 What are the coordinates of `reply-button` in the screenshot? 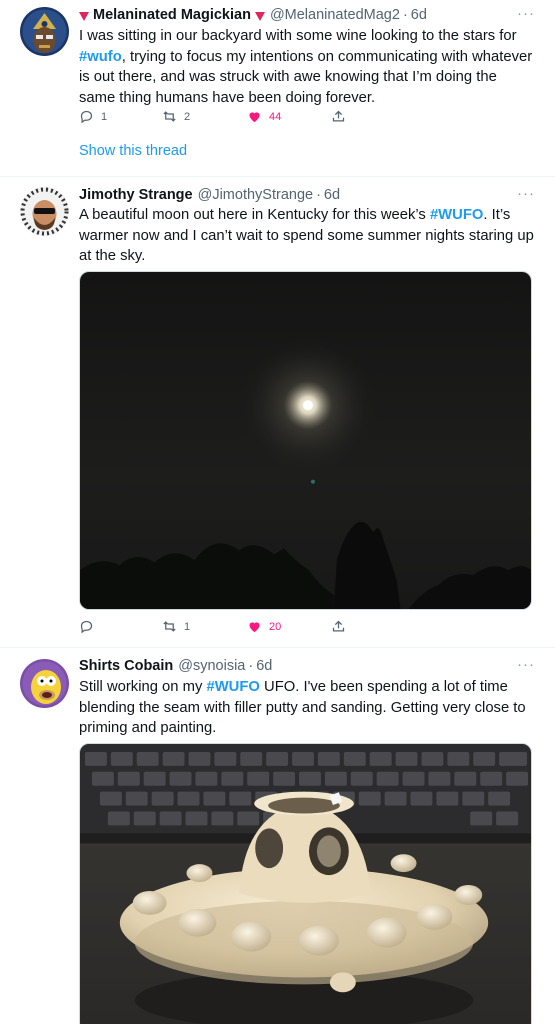 It's located at (90, 626).